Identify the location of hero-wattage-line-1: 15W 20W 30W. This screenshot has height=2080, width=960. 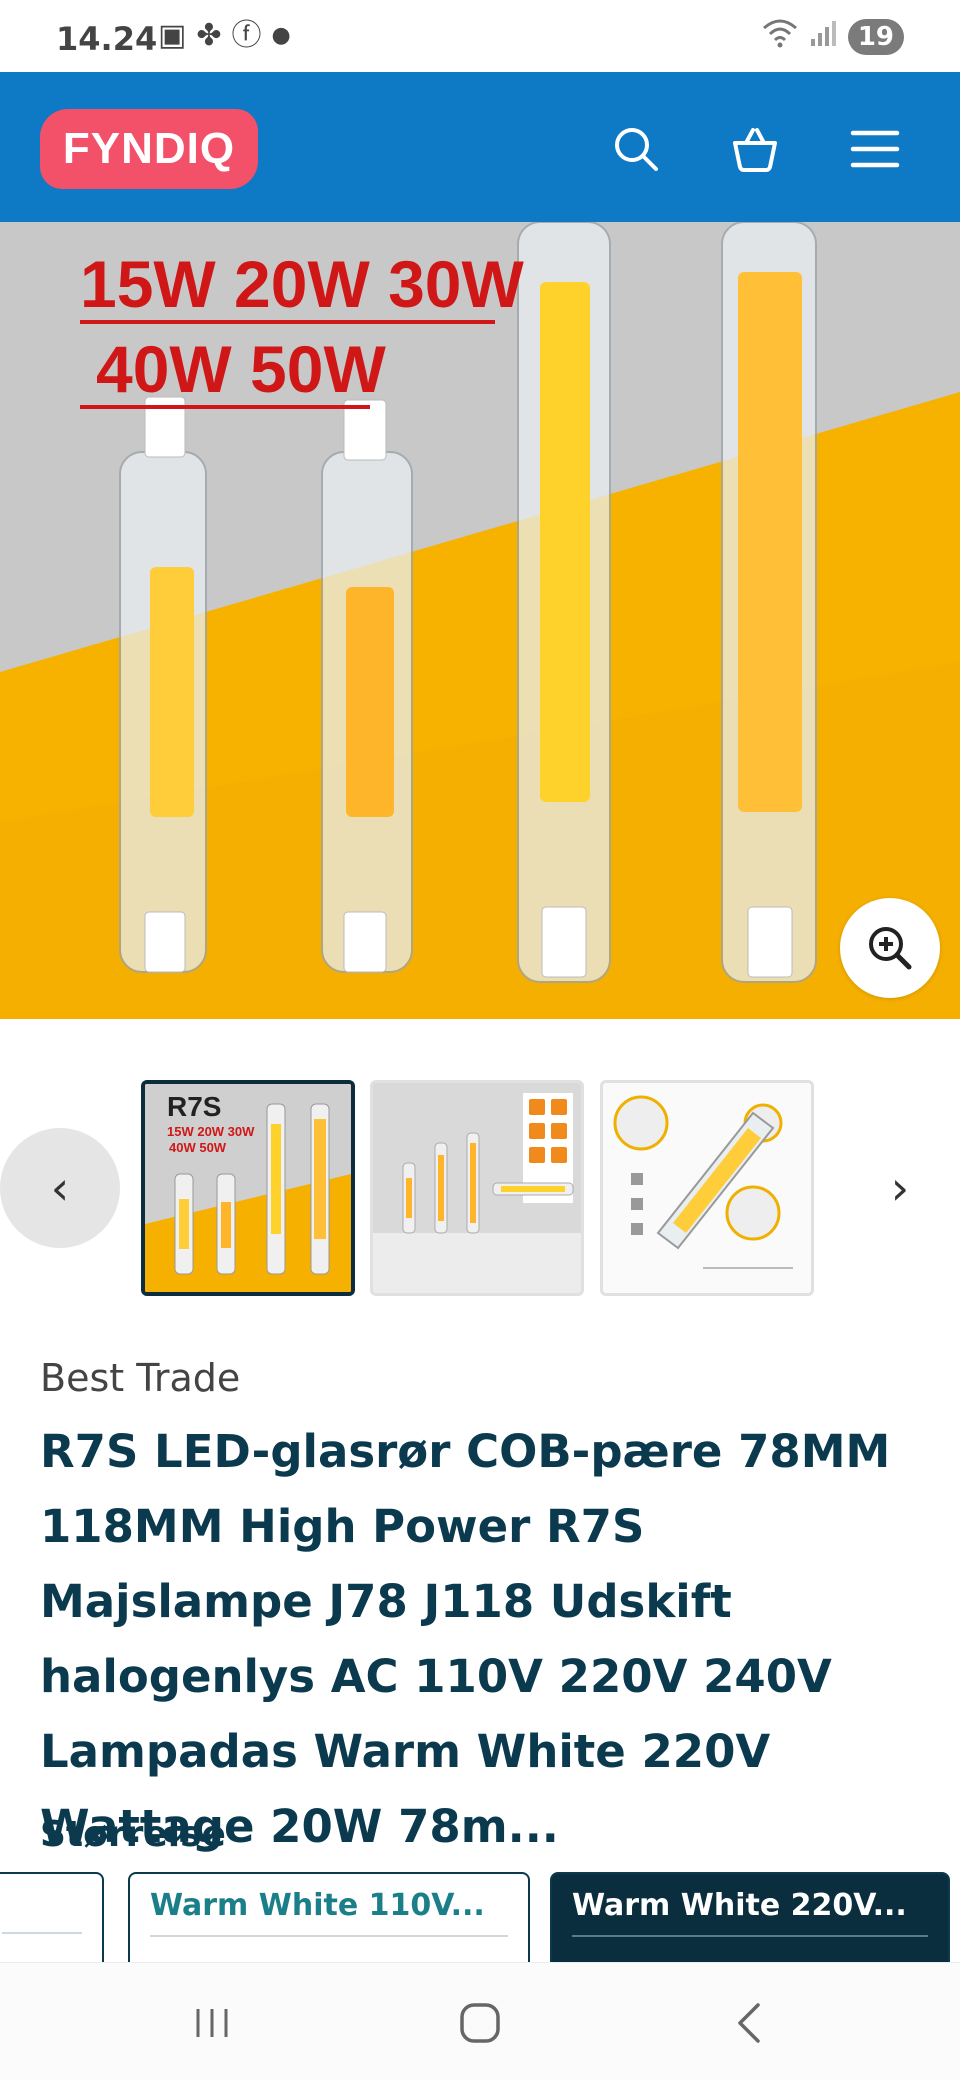
(302, 284).